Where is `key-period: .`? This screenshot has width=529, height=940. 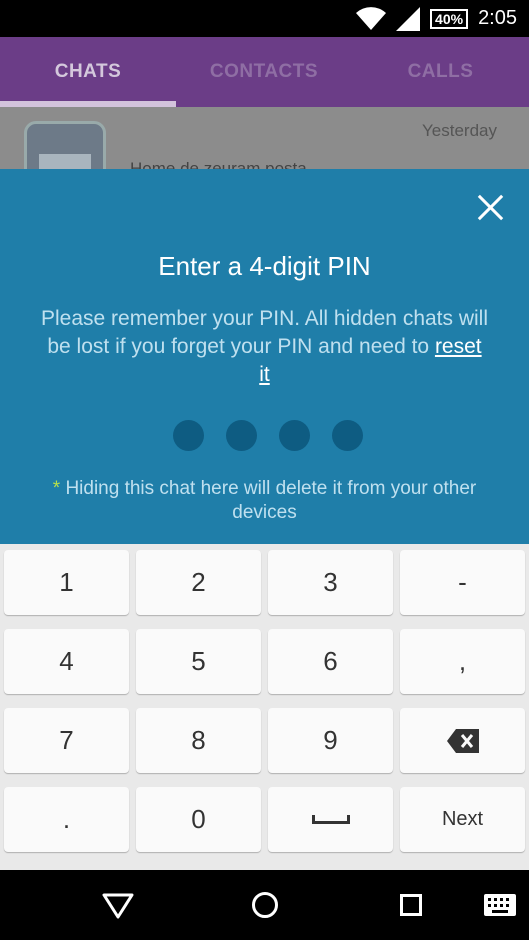
key-period: . is located at coordinates (66, 819).